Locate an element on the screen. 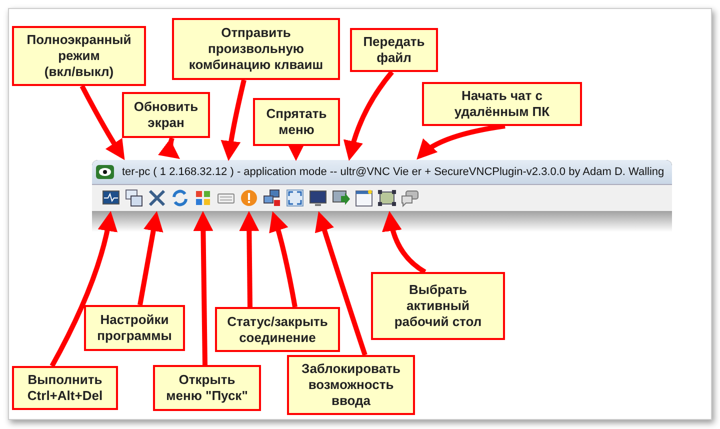  screen-select-icon is located at coordinates (387, 198).